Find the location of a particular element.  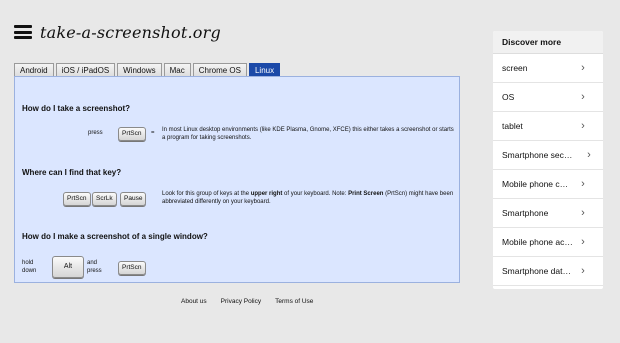

discover-item: tablet › is located at coordinates (548, 126).